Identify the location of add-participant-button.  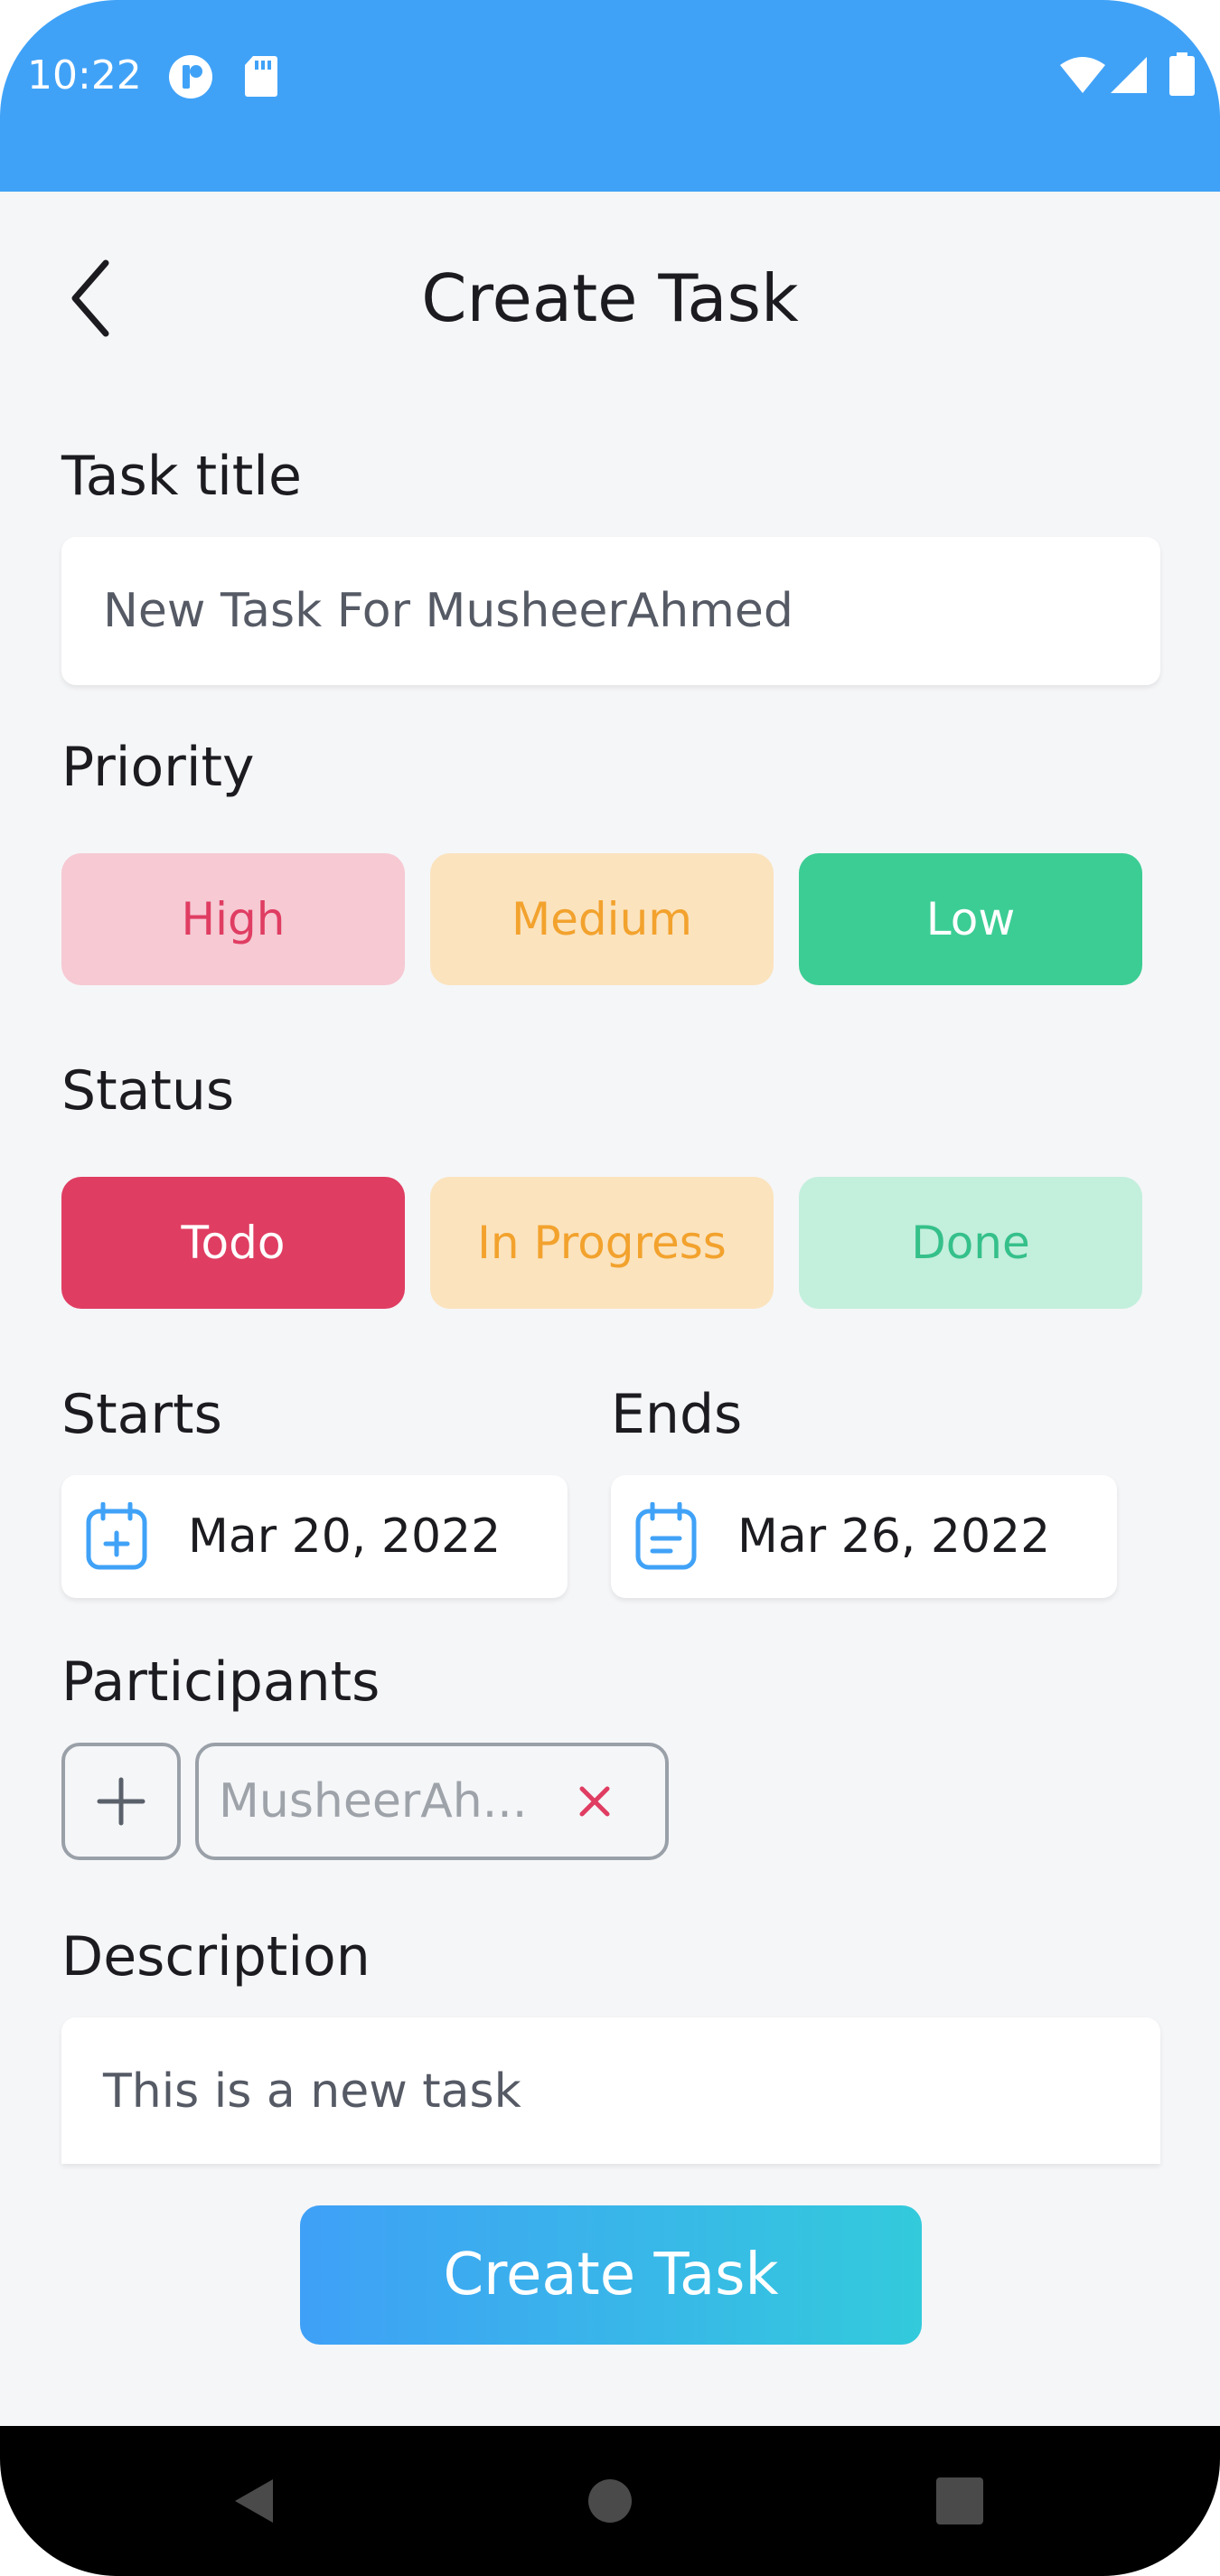
(121, 1802).